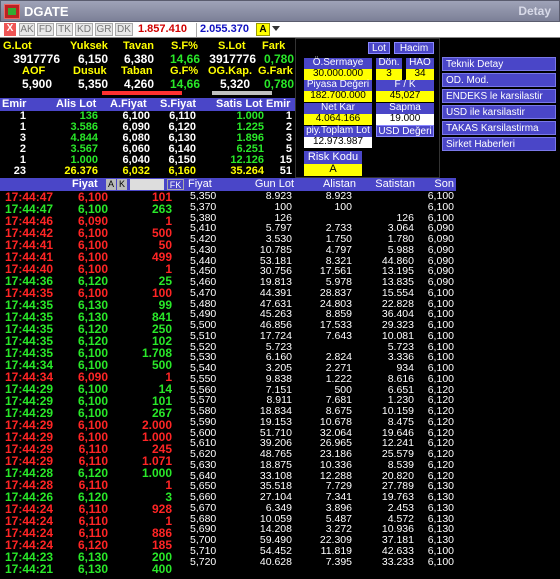 The width and height of the screenshot is (560, 579). Describe the element at coordinates (499, 64) in the screenshot. I see `menu-teknik-detay: Teknik Detay` at that location.